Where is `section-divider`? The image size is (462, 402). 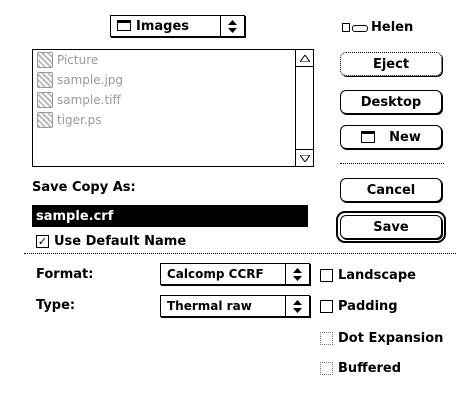
section-divider is located at coordinates (240, 253).